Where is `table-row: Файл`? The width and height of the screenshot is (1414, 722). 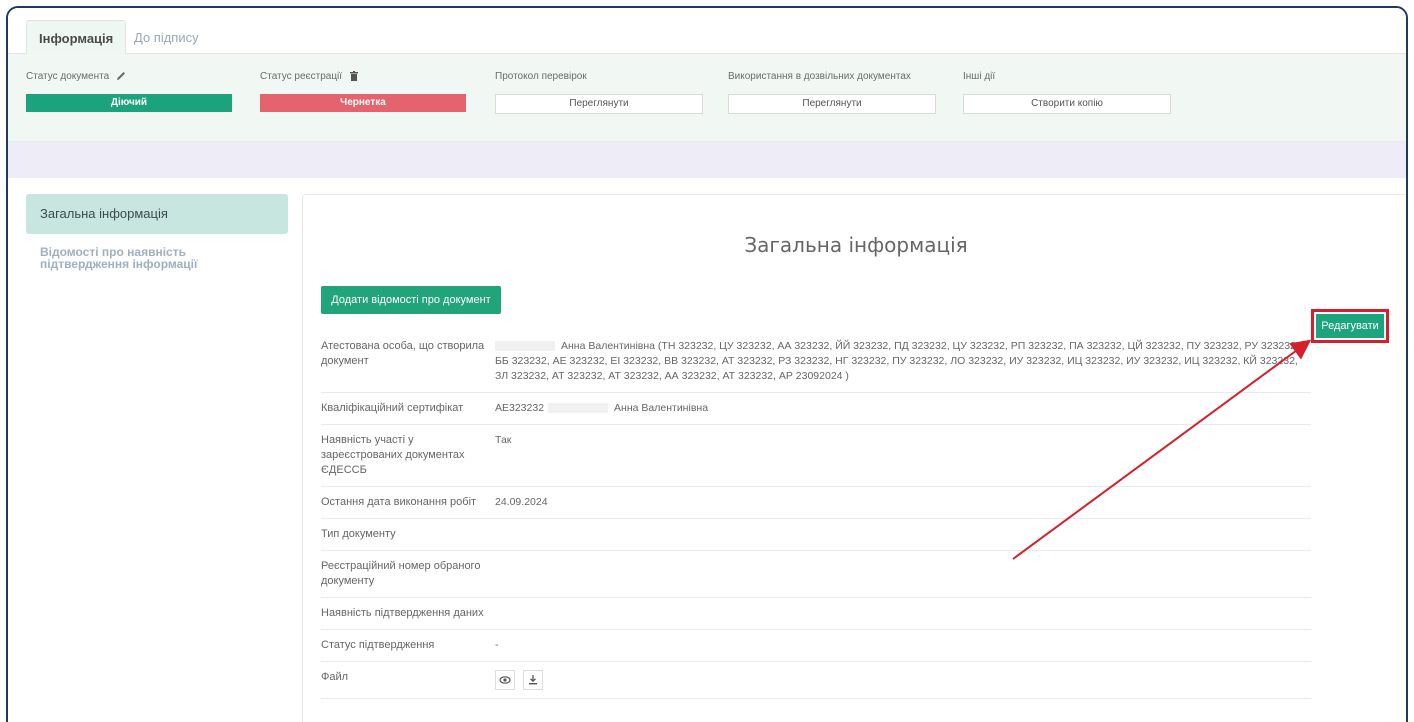
table-row: Файл is located at coordinates (816, 680).